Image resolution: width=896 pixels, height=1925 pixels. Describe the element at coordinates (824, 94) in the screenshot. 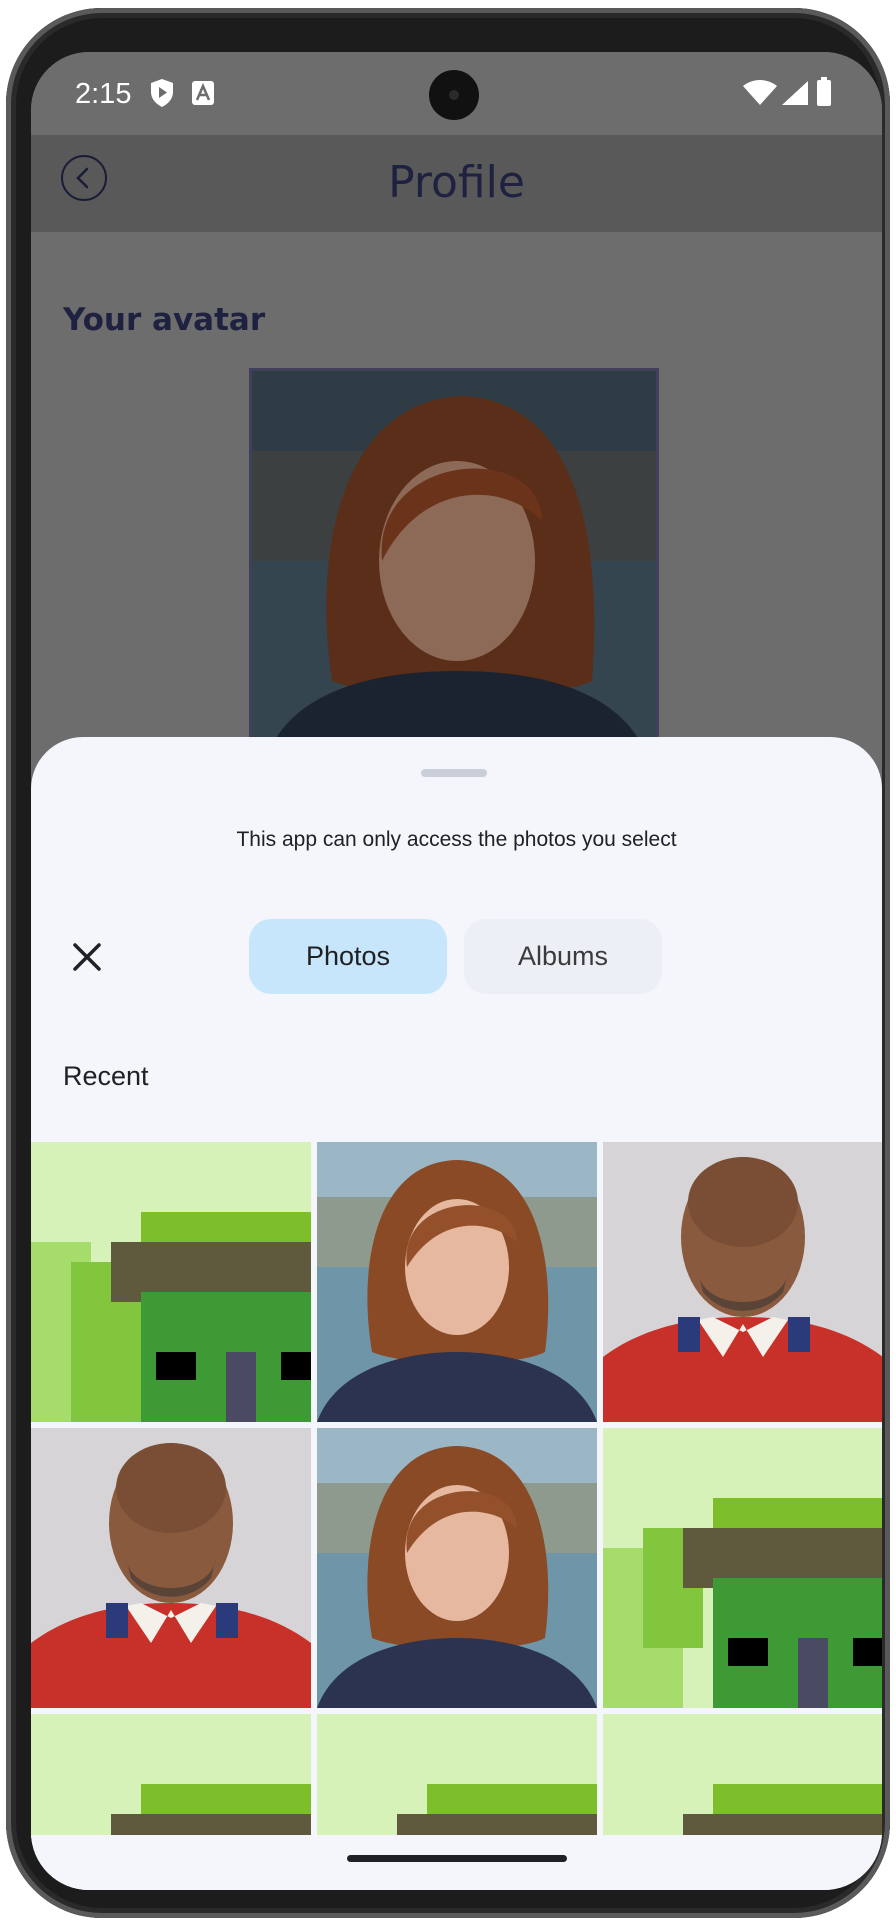

I see `battery-icon` at that location.